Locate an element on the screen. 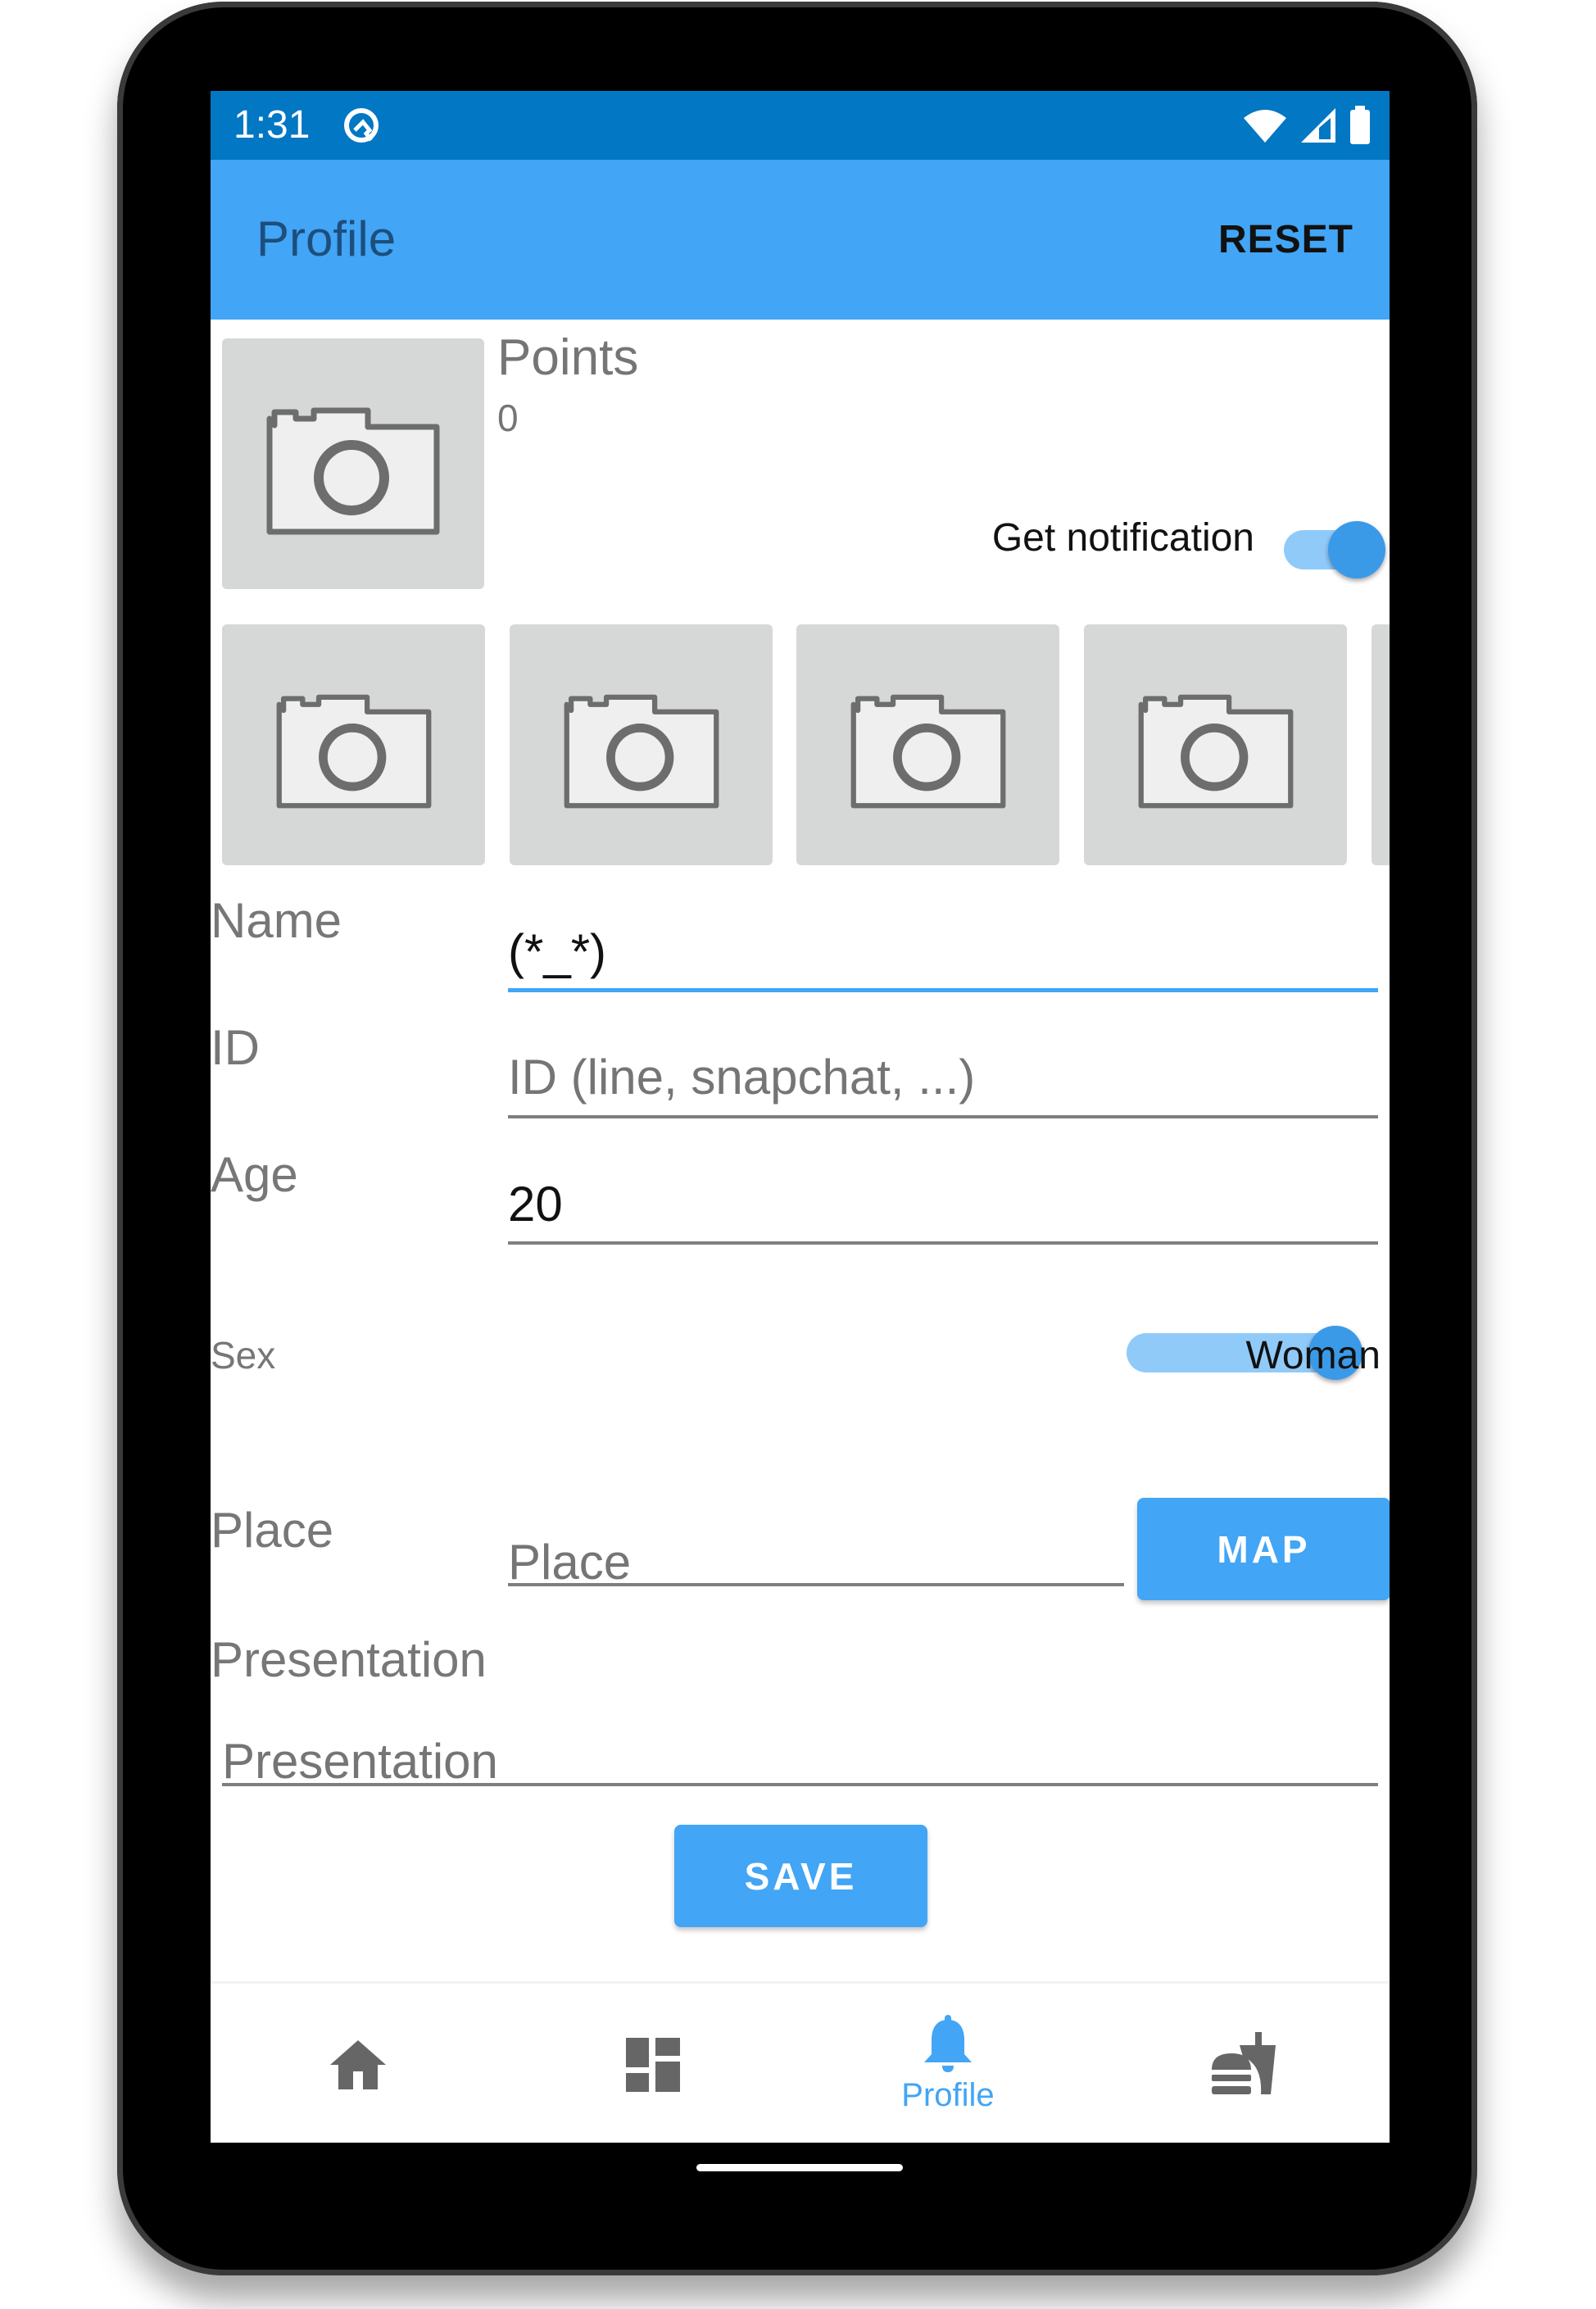 This screenshot has height=2309, width=1596. nav-item-home is located at coordinates (358, 2063).